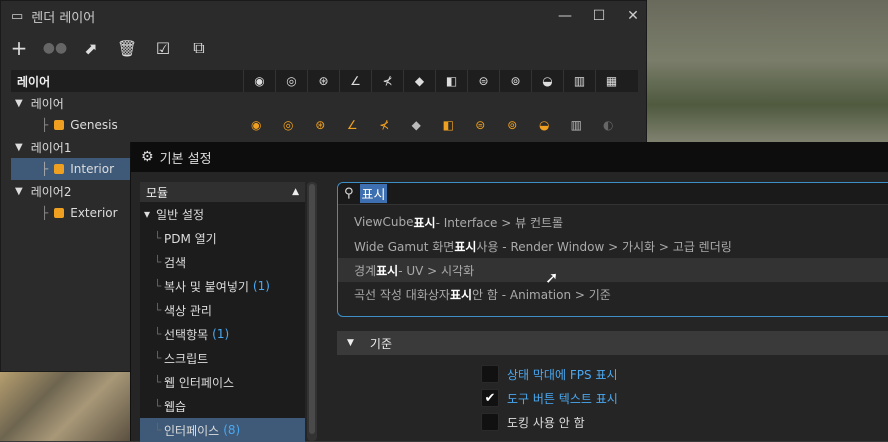 The image size is (888, 442). What do you see at coordinates (381, 343) in the screenshot?
I see `section-label: 기준` at bounding box center [381, 343].